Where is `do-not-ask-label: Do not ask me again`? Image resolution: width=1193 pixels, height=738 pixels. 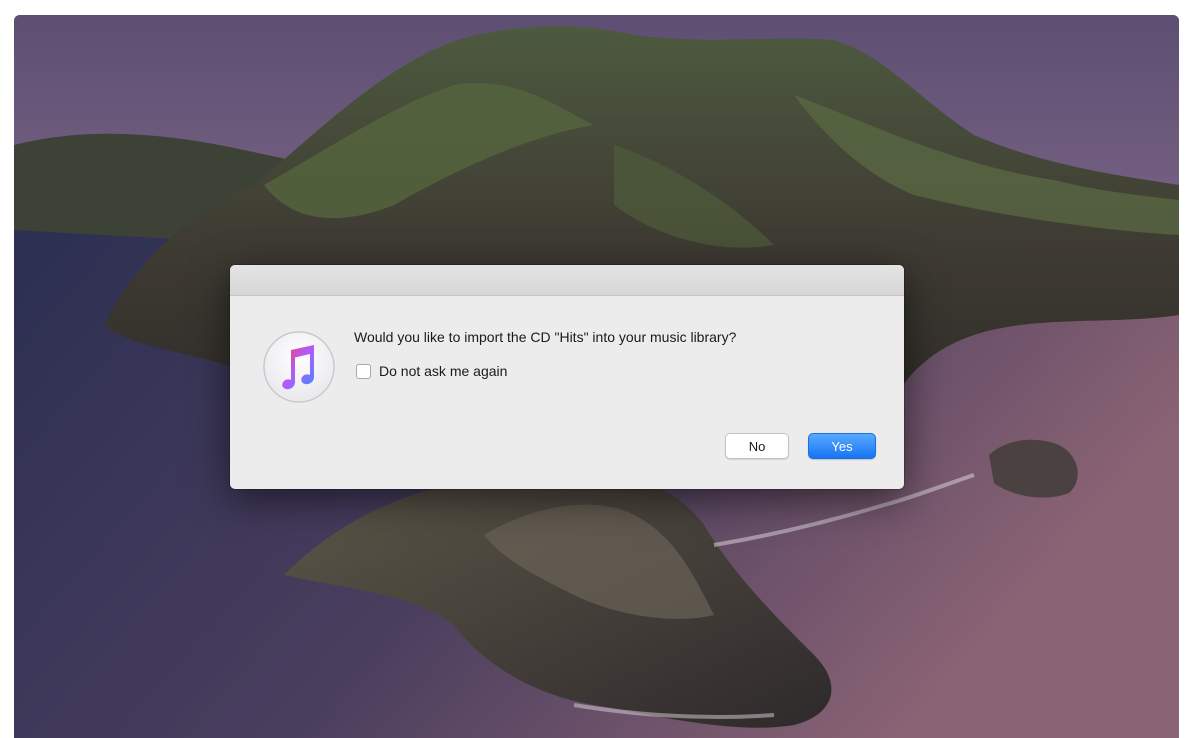 do-not-ask-label: Do not ask me again is located at coordinates (443, 371).